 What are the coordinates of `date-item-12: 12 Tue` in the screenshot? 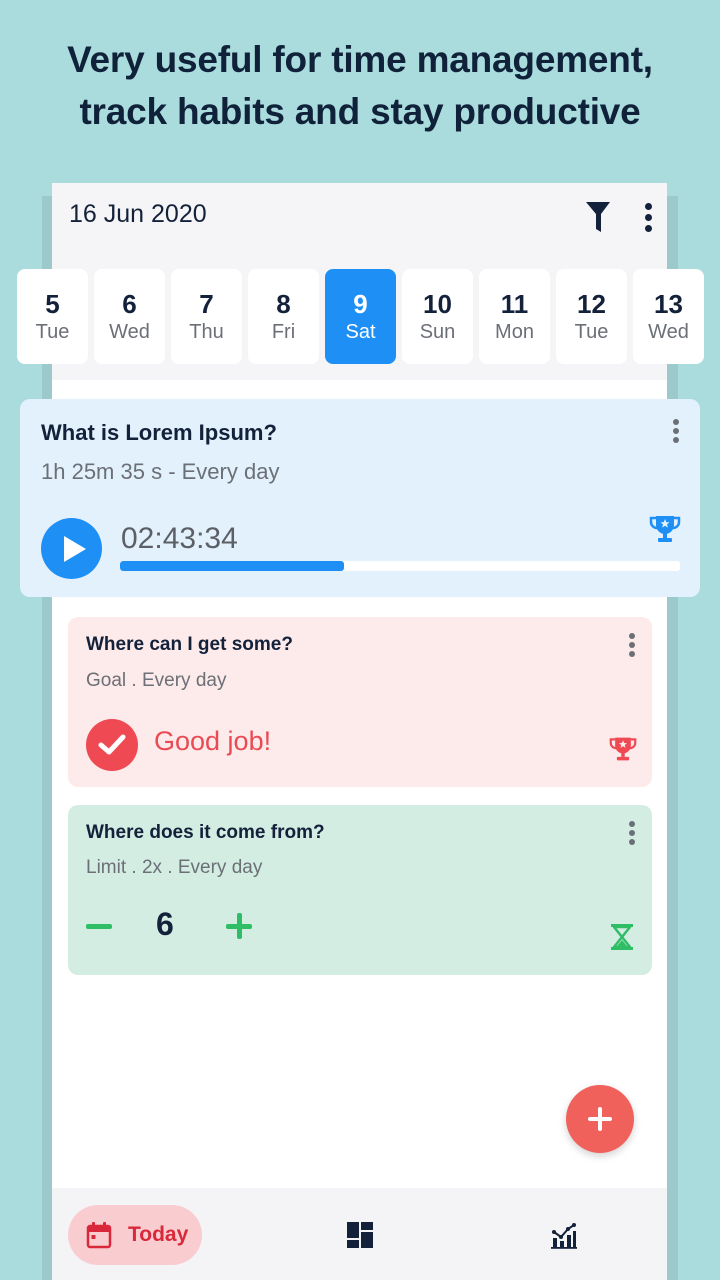 It's located at (591, 316).